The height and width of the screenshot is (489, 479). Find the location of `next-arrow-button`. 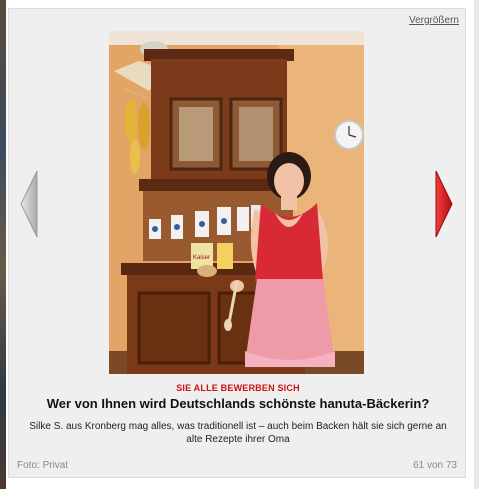

next-arrow-button is located at coordinates (444, 204).